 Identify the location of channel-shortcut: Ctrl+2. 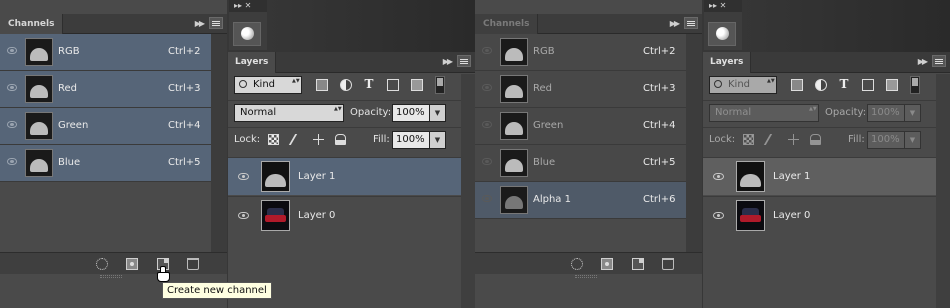
(184, 51).